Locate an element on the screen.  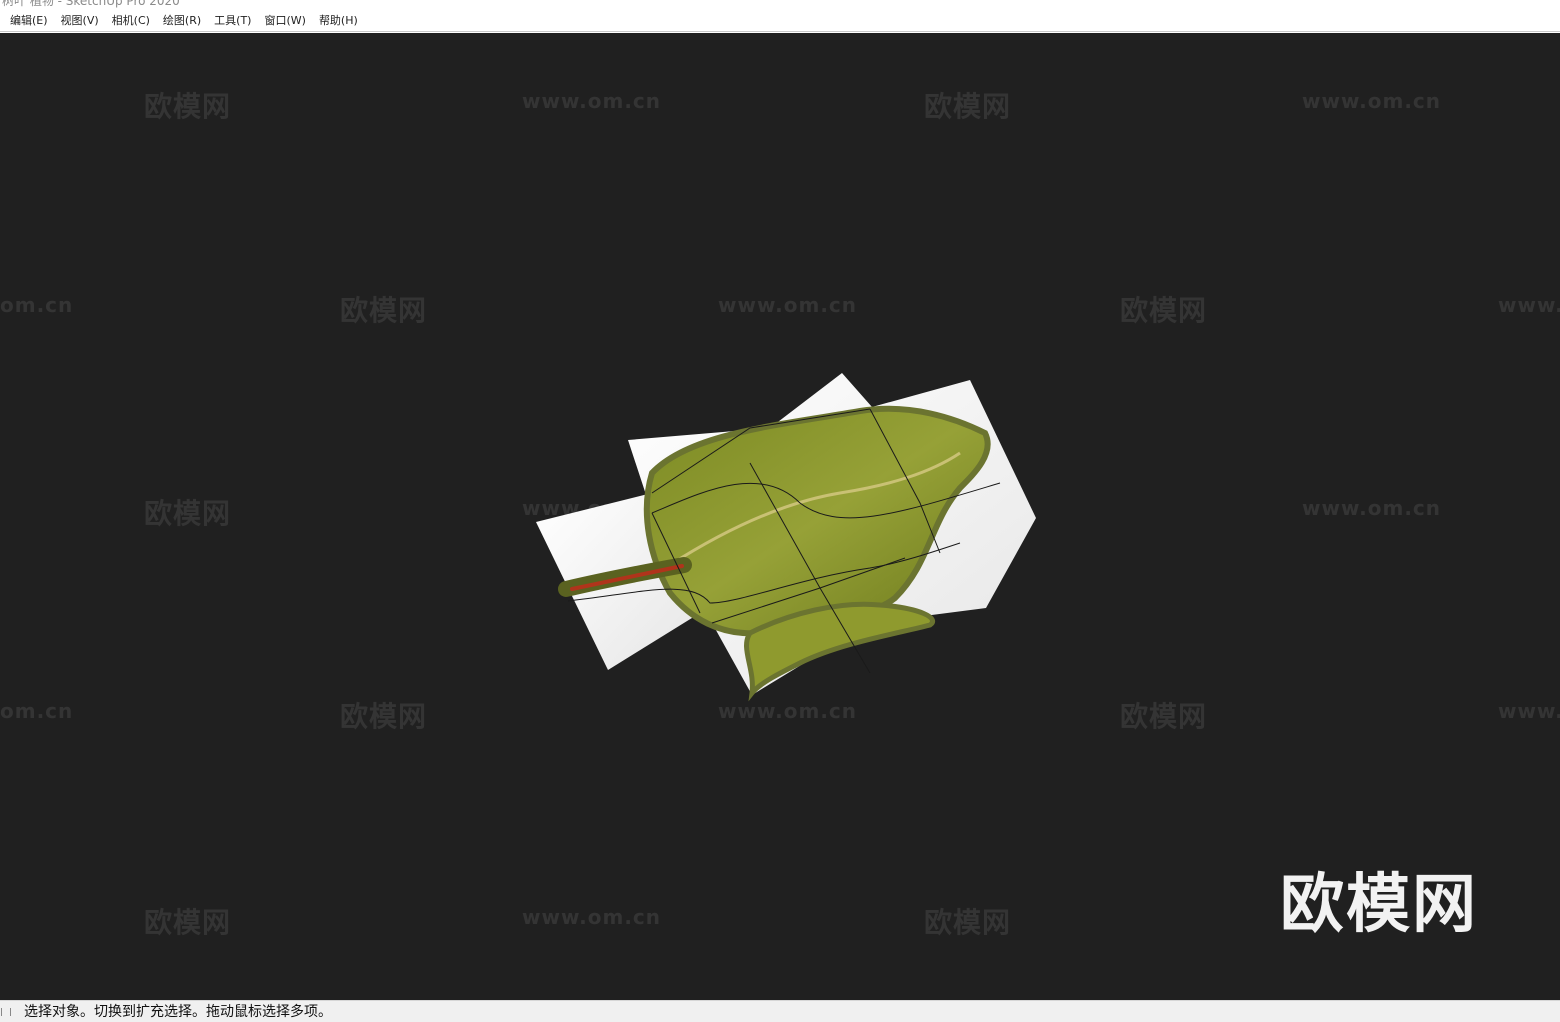
status-icons is located at coordinates (10, 1011).